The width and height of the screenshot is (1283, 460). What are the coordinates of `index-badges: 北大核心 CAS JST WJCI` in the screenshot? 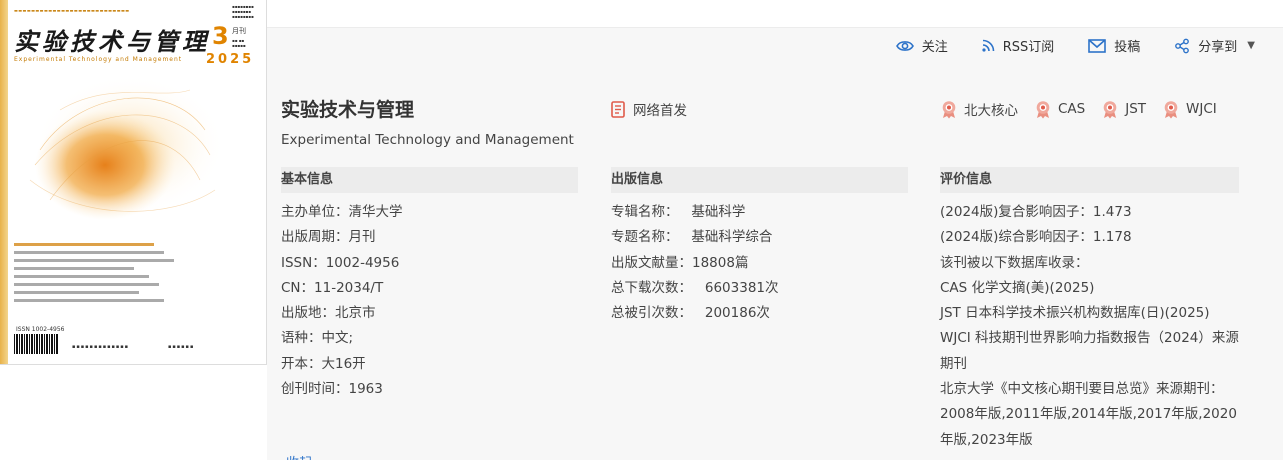 It's located at (1078, 109).